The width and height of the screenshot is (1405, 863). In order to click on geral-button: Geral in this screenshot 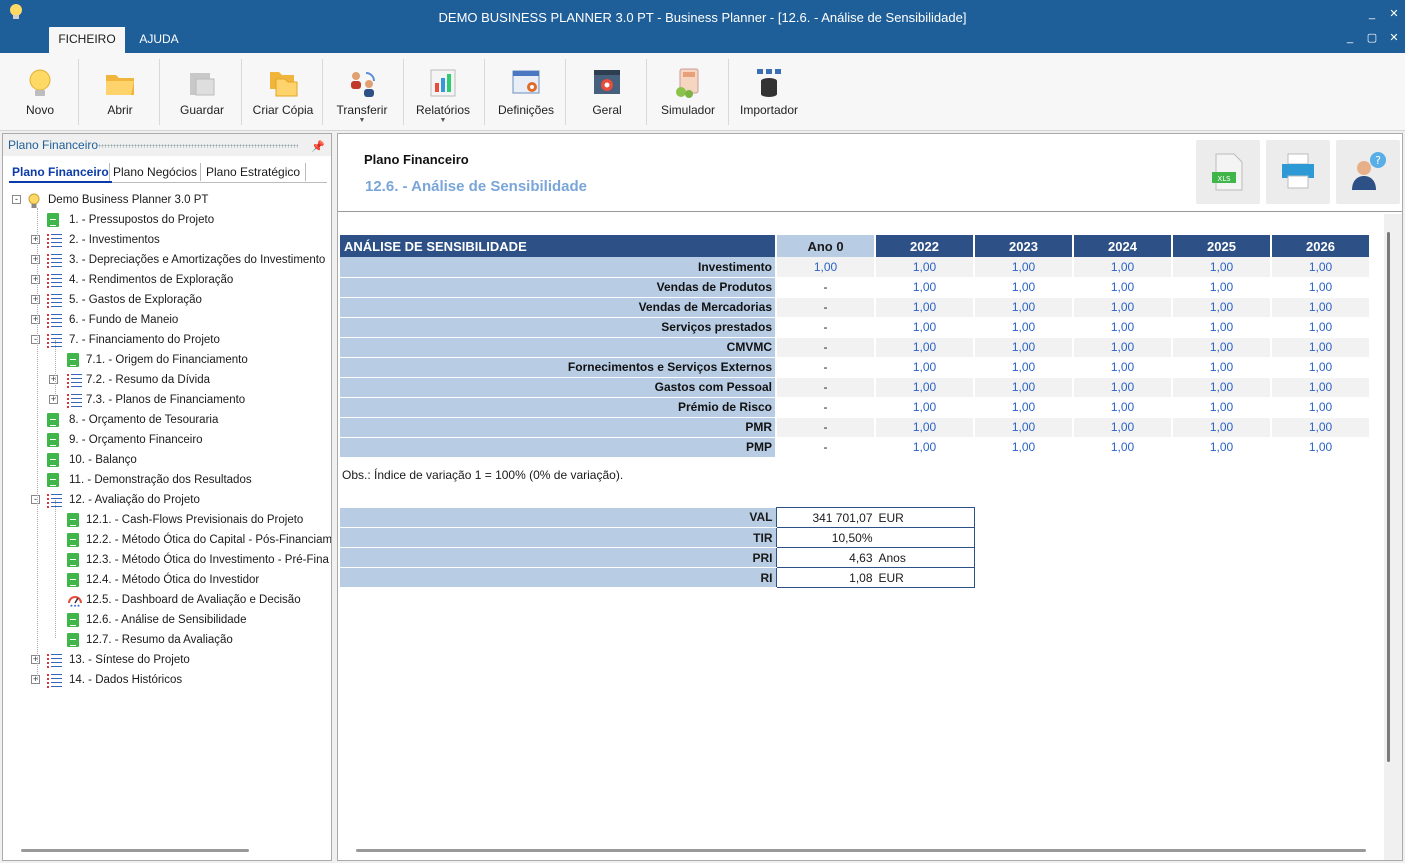, I will do `click(607, 92)`.